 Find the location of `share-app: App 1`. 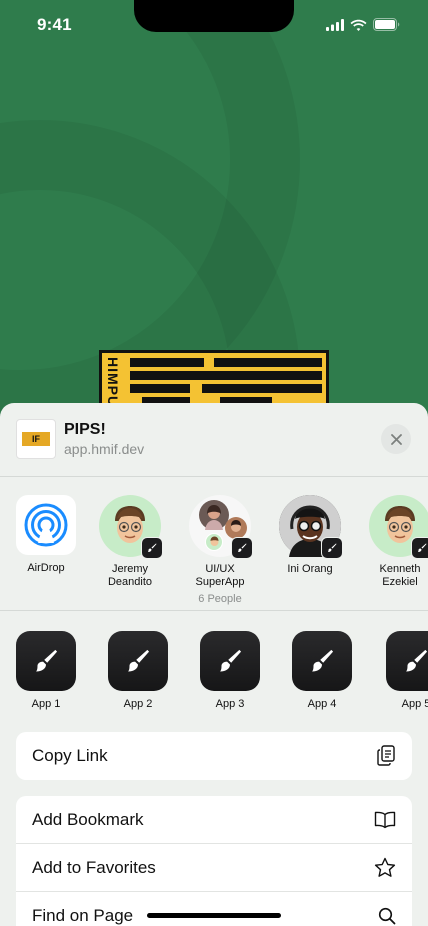

share-app: App 1 is located at coordinates (46, 670).